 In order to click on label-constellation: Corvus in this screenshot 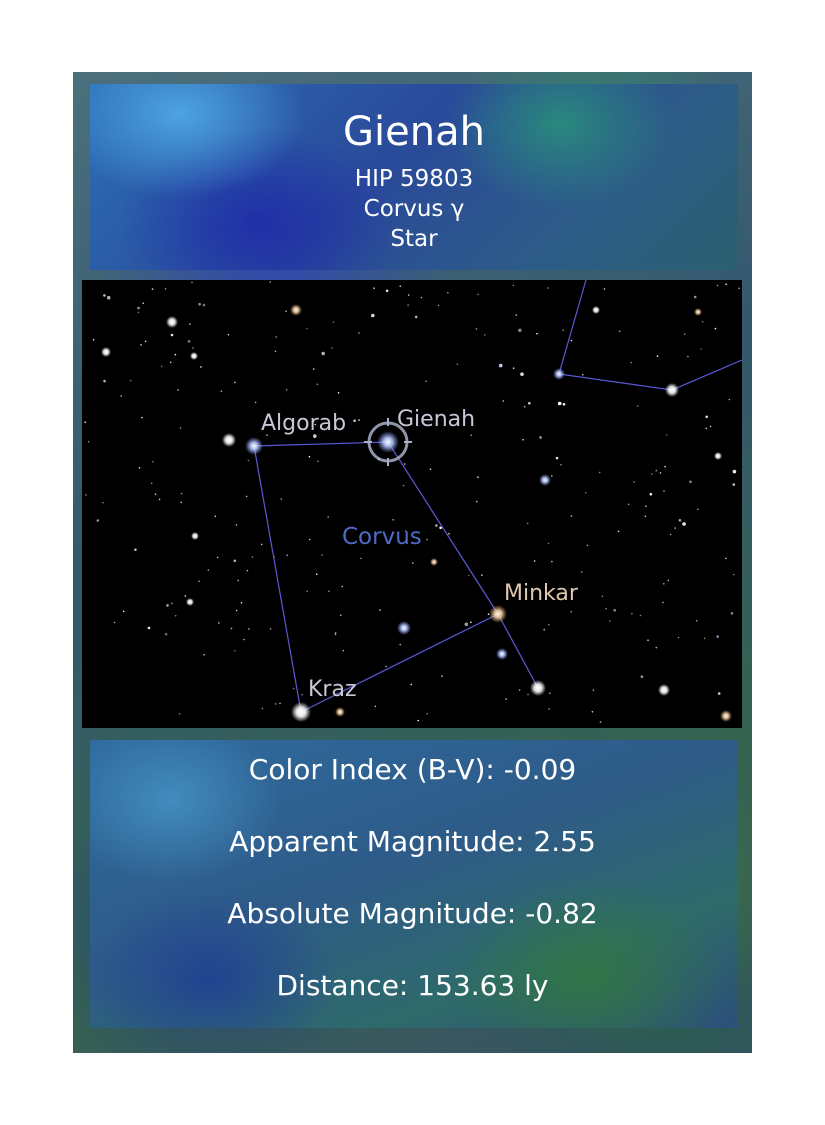, I will do `click(382, 537)`.